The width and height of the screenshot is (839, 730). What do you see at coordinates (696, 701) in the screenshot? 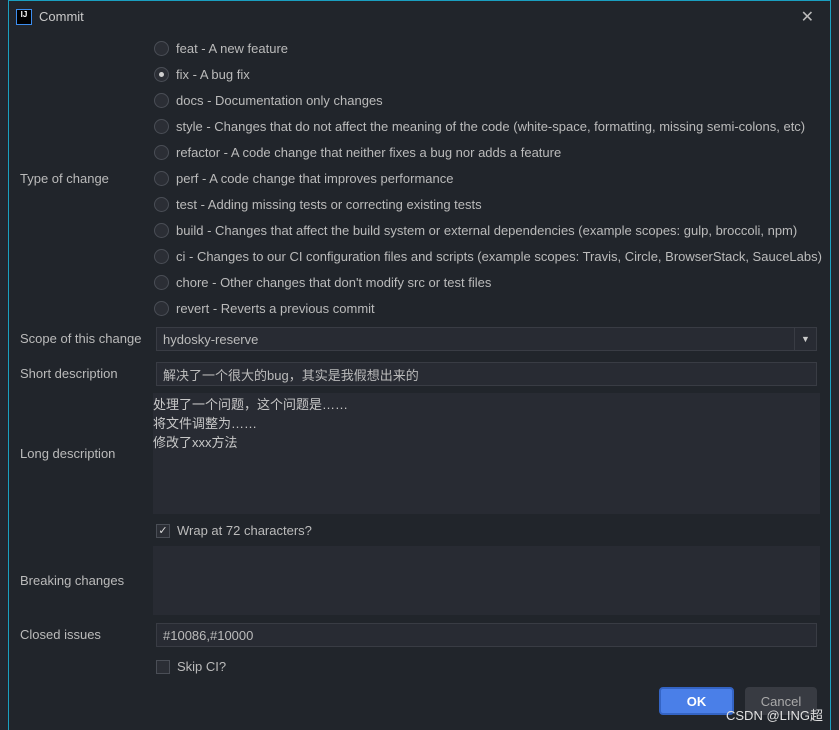
I see `ok-button: OK` at bounding box center [696, 701].